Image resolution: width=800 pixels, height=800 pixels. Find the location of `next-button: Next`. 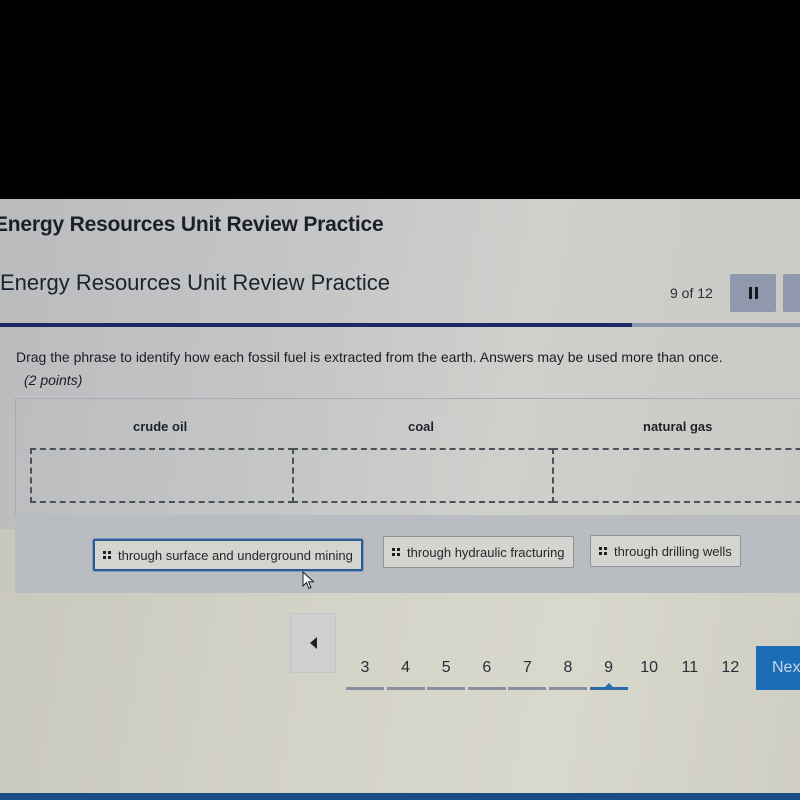

next-button: Next is located at coordinates (778, 668).